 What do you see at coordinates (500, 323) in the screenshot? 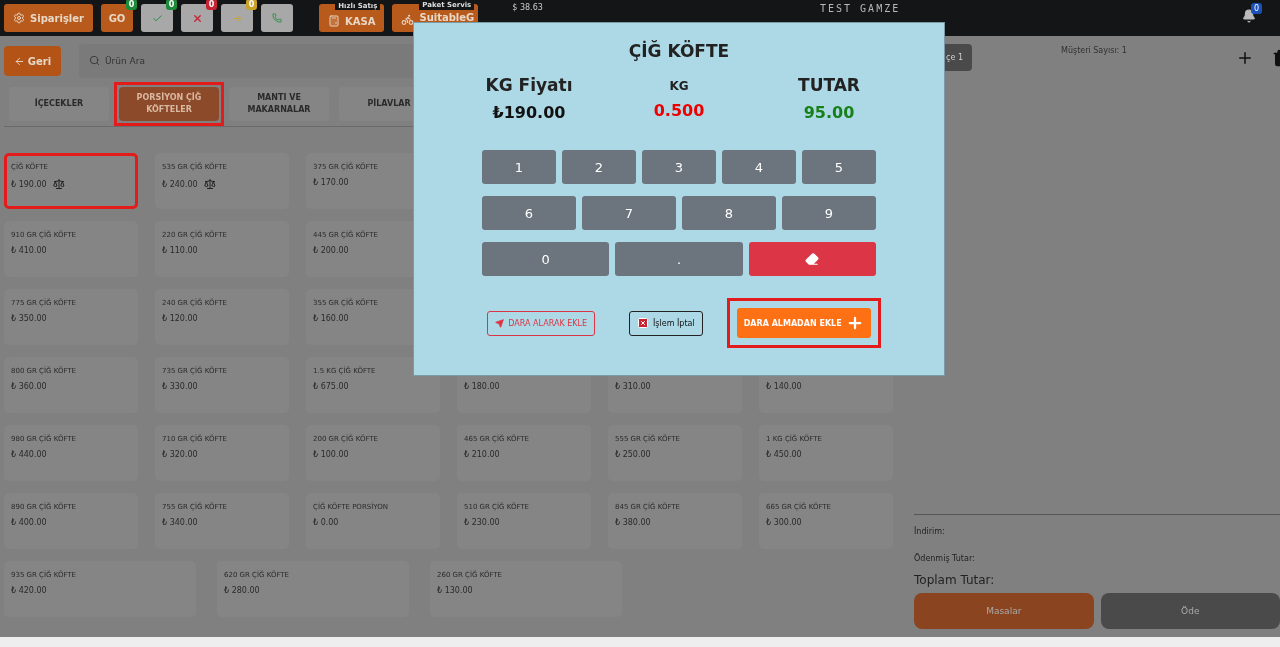
I see `send-icon` at bounding box center [500, 323].